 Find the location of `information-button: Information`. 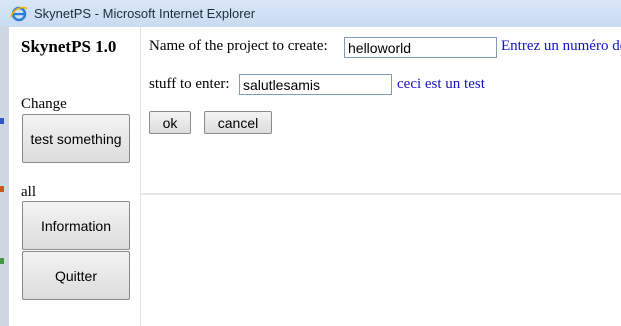

information-button: Information is located at coordinates (76, 225).